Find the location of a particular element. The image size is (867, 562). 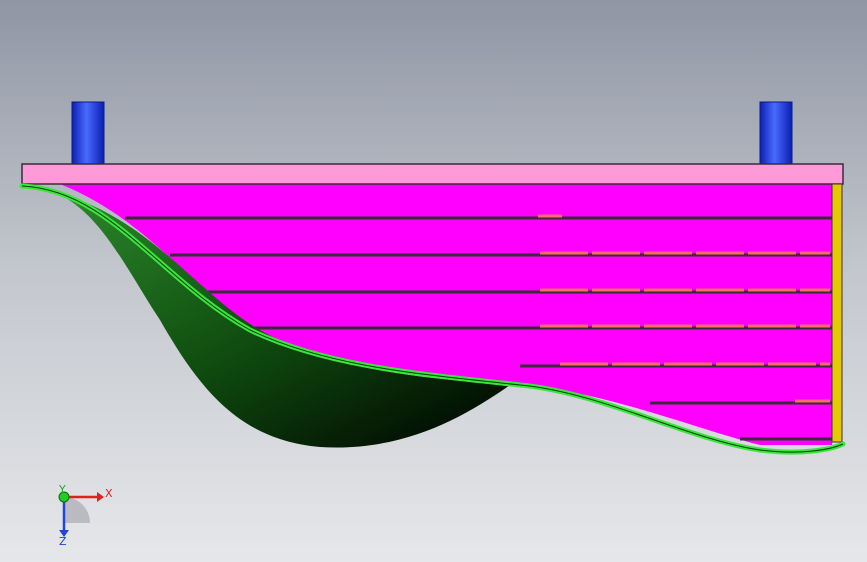

top-plate is located at coordinates (432, 174).